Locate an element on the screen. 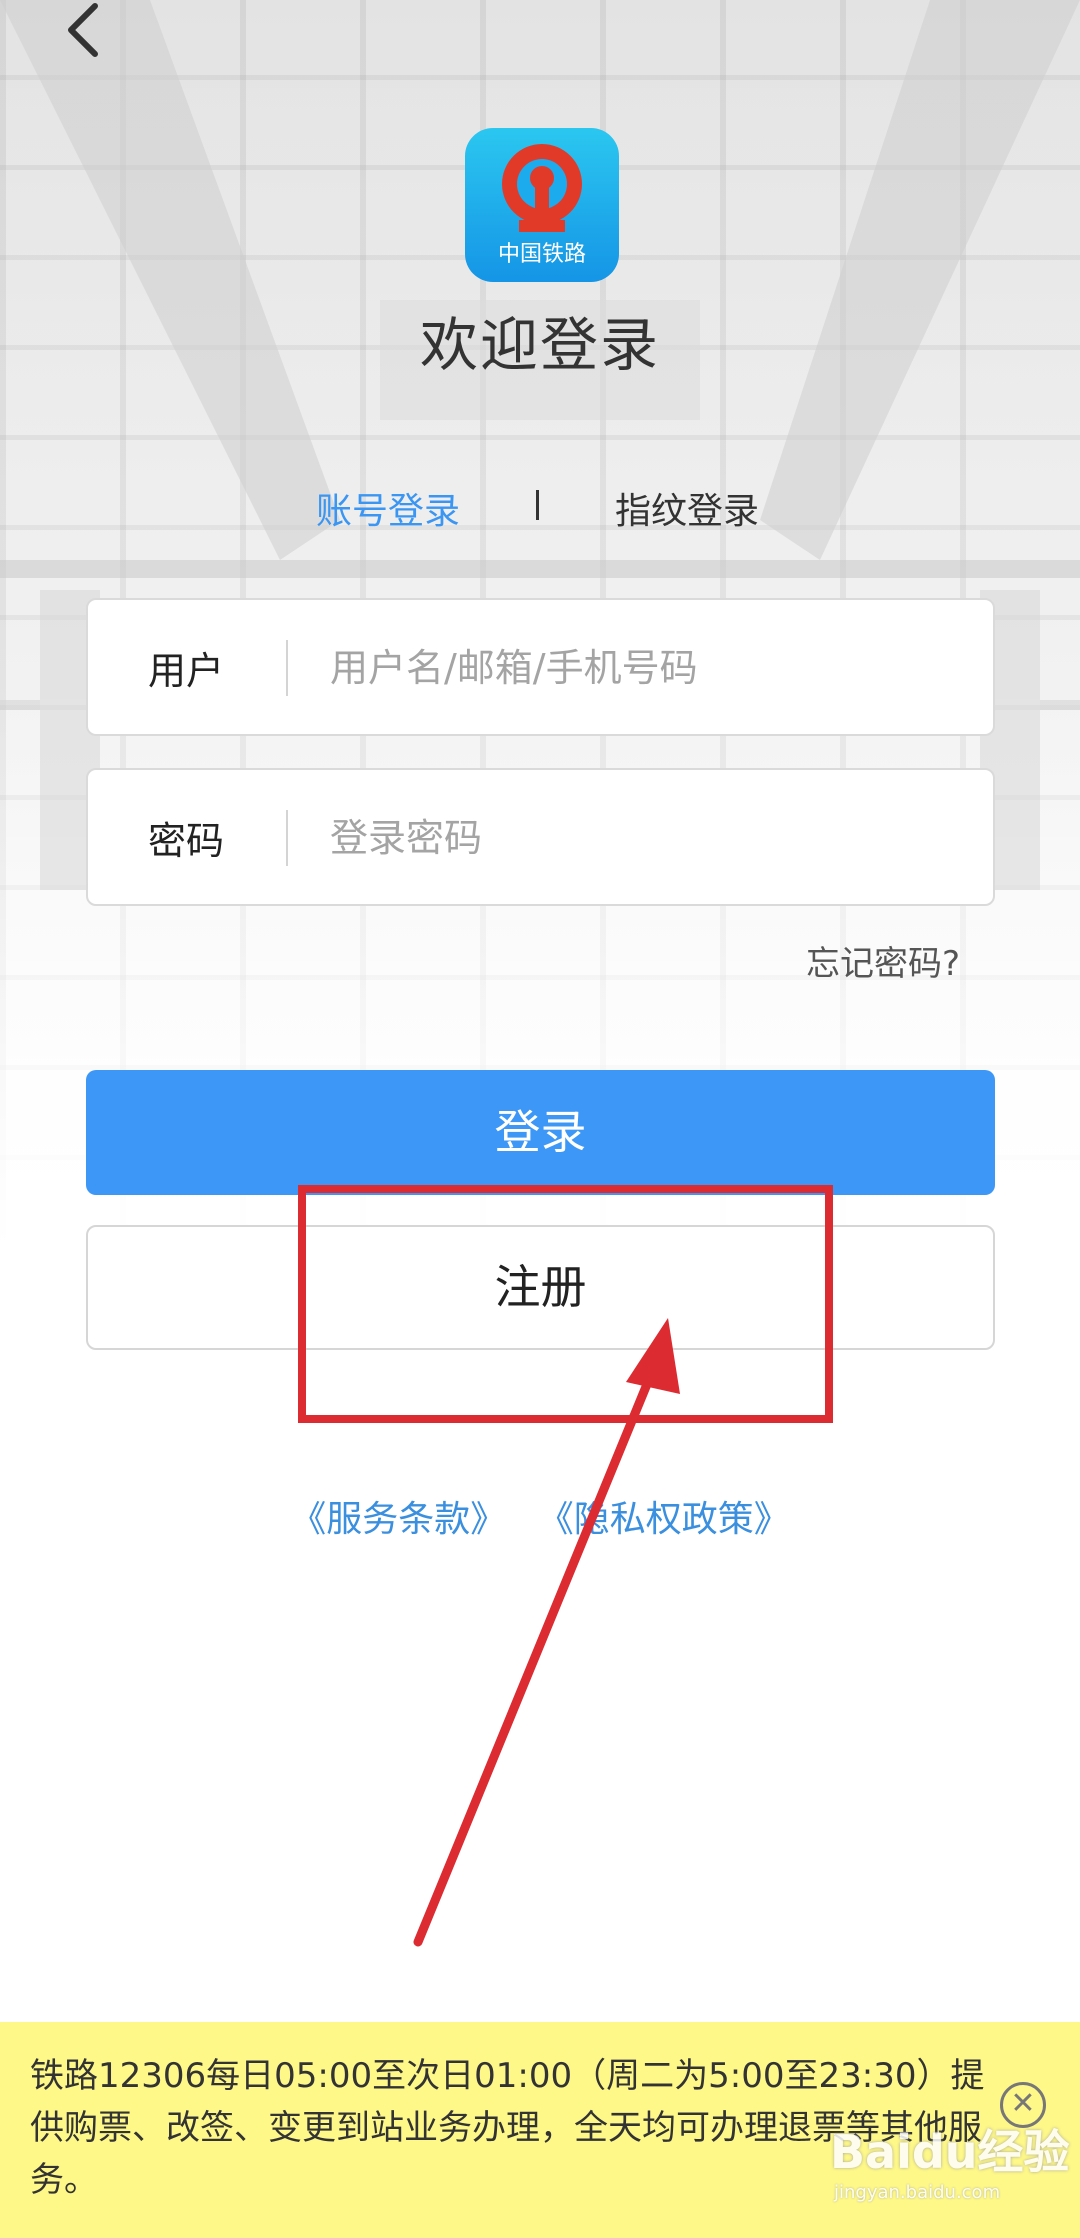  tab-divider is located at coordinates (537, 505).